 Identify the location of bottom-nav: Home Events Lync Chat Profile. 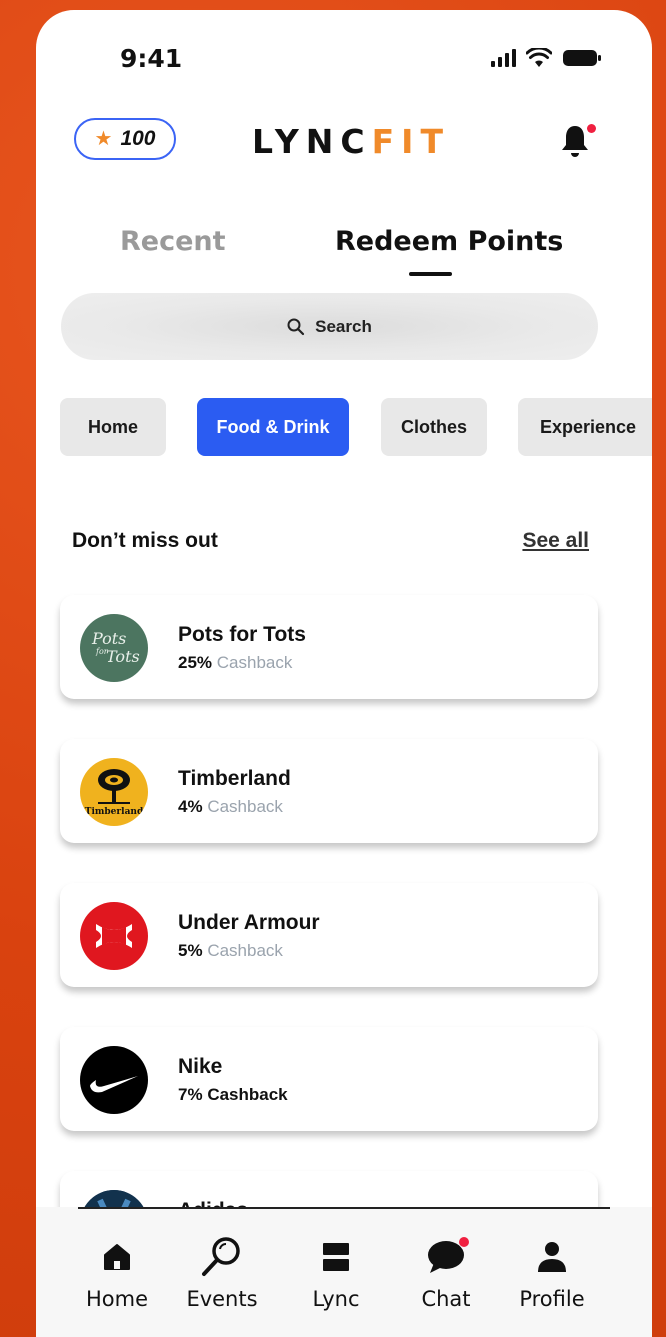
(344, 1272).